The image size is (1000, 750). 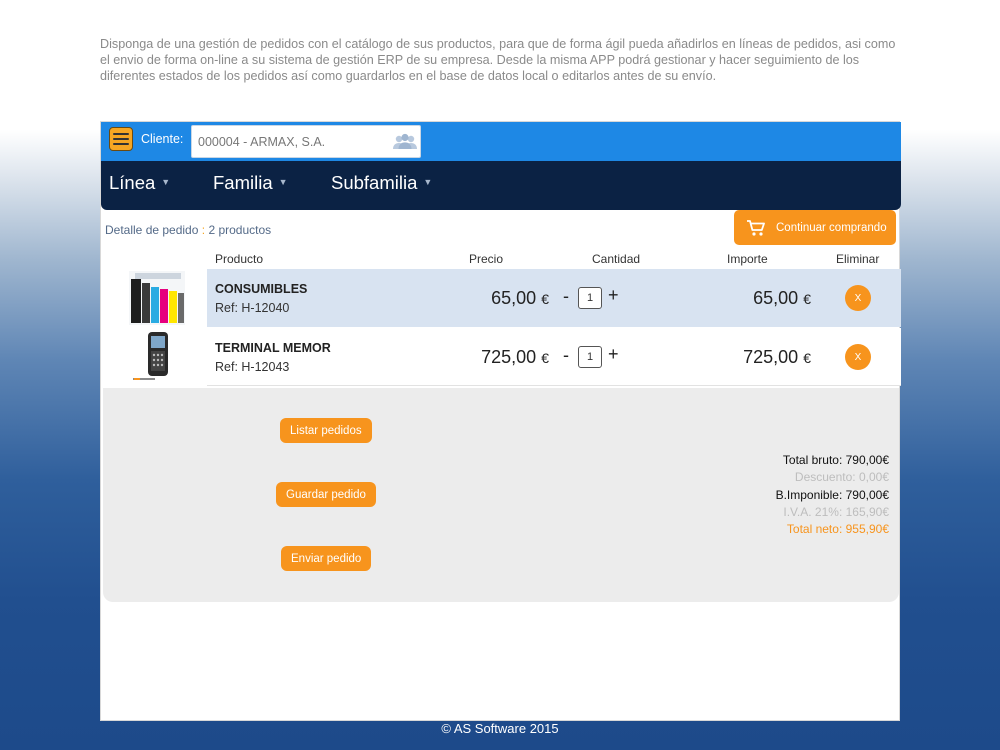 What do you see at coordinates (835, 460) in the screenshot?
I see `total-gross: Total bruto: 790,00€` at bounding box center [835, 460].